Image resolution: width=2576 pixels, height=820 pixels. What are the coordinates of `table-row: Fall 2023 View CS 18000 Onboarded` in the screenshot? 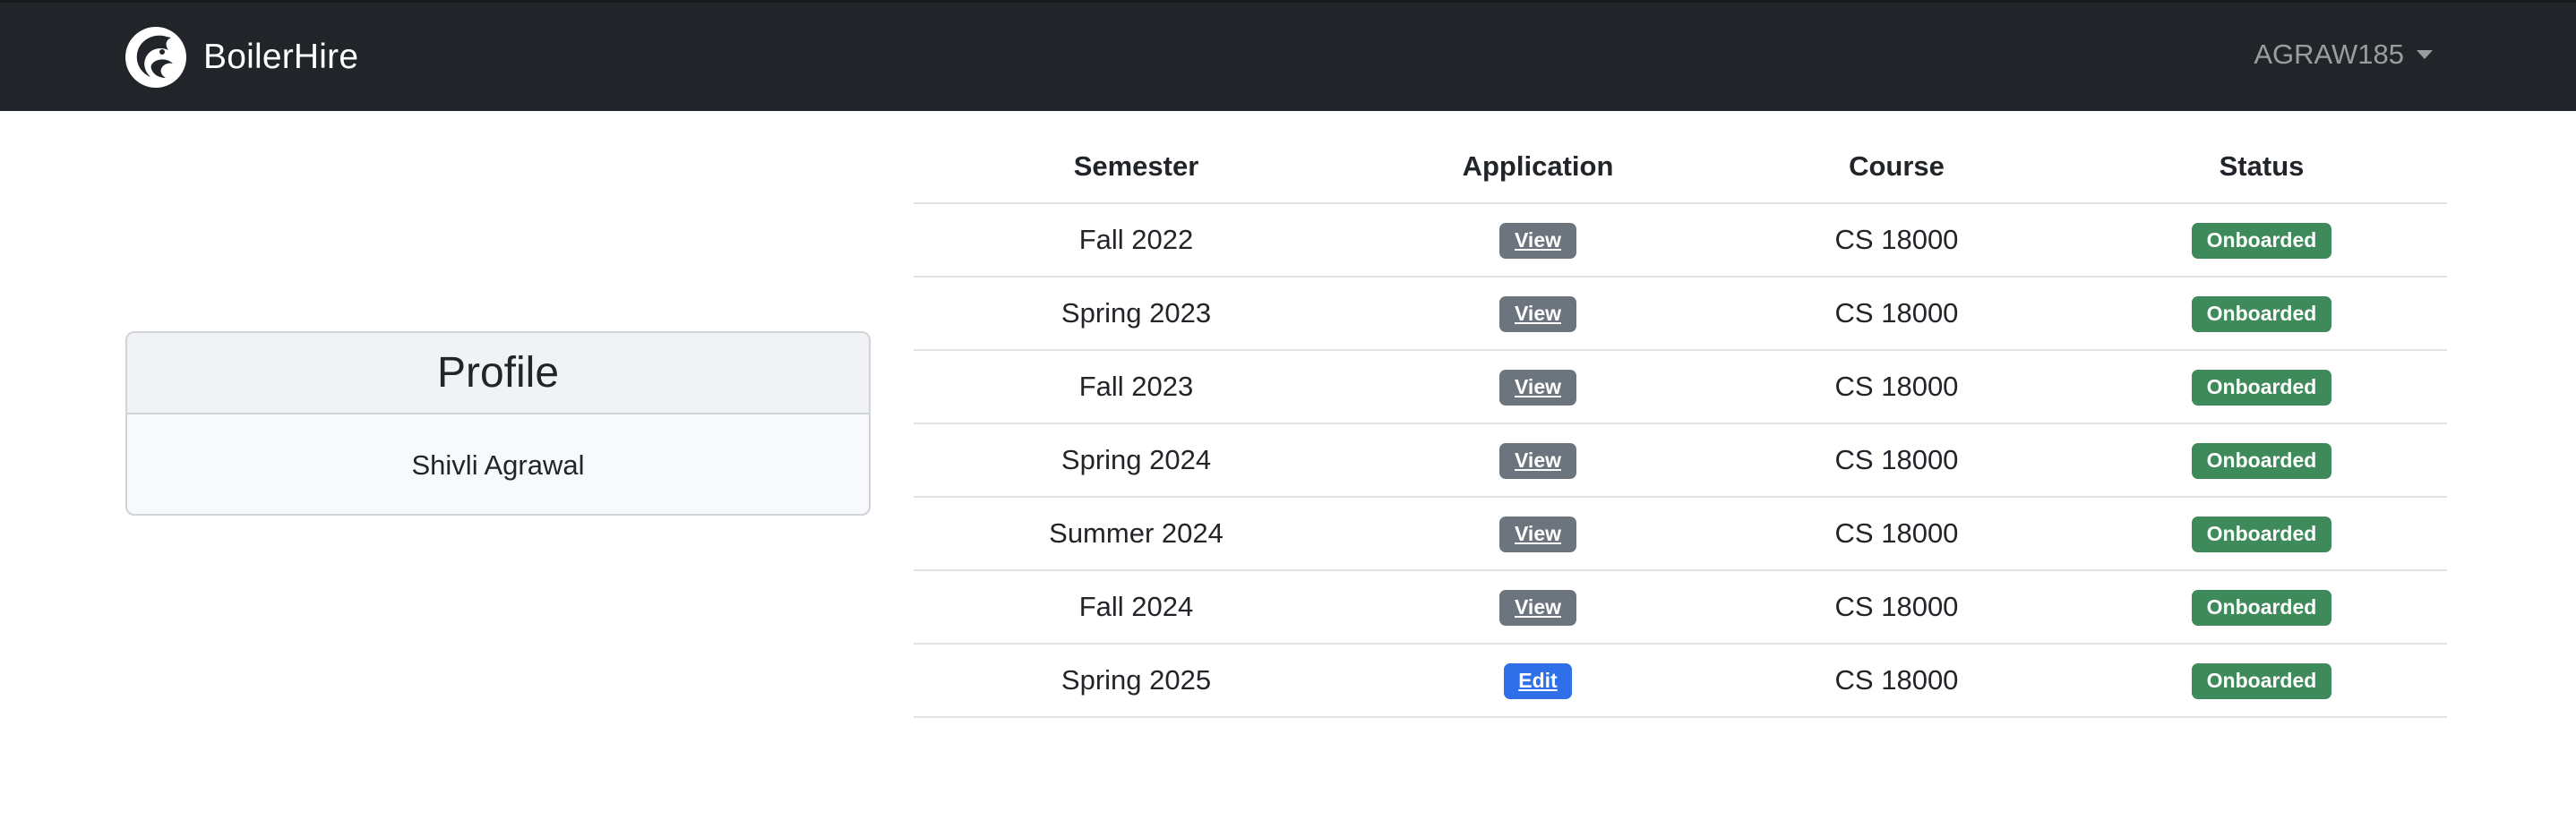 It's located at (1680, 387).